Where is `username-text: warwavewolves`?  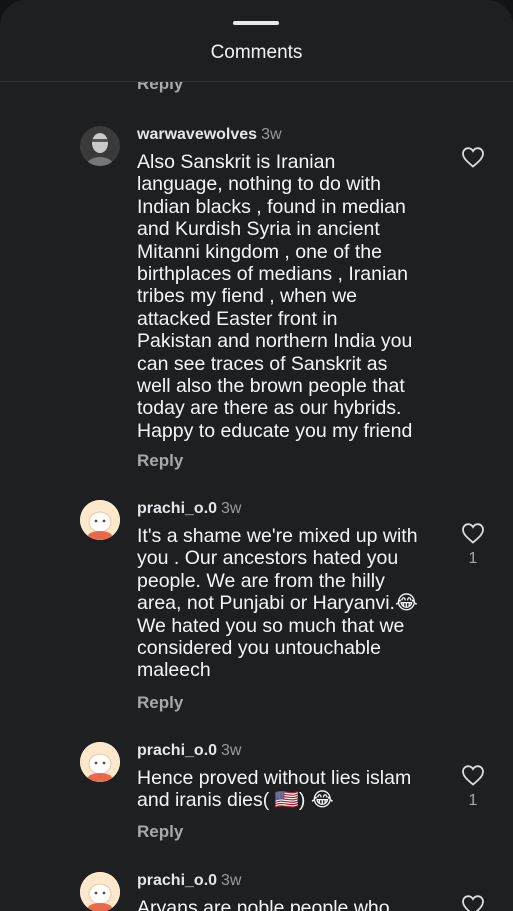 username-text: warwavewolves is located at coordinates (197, 134).